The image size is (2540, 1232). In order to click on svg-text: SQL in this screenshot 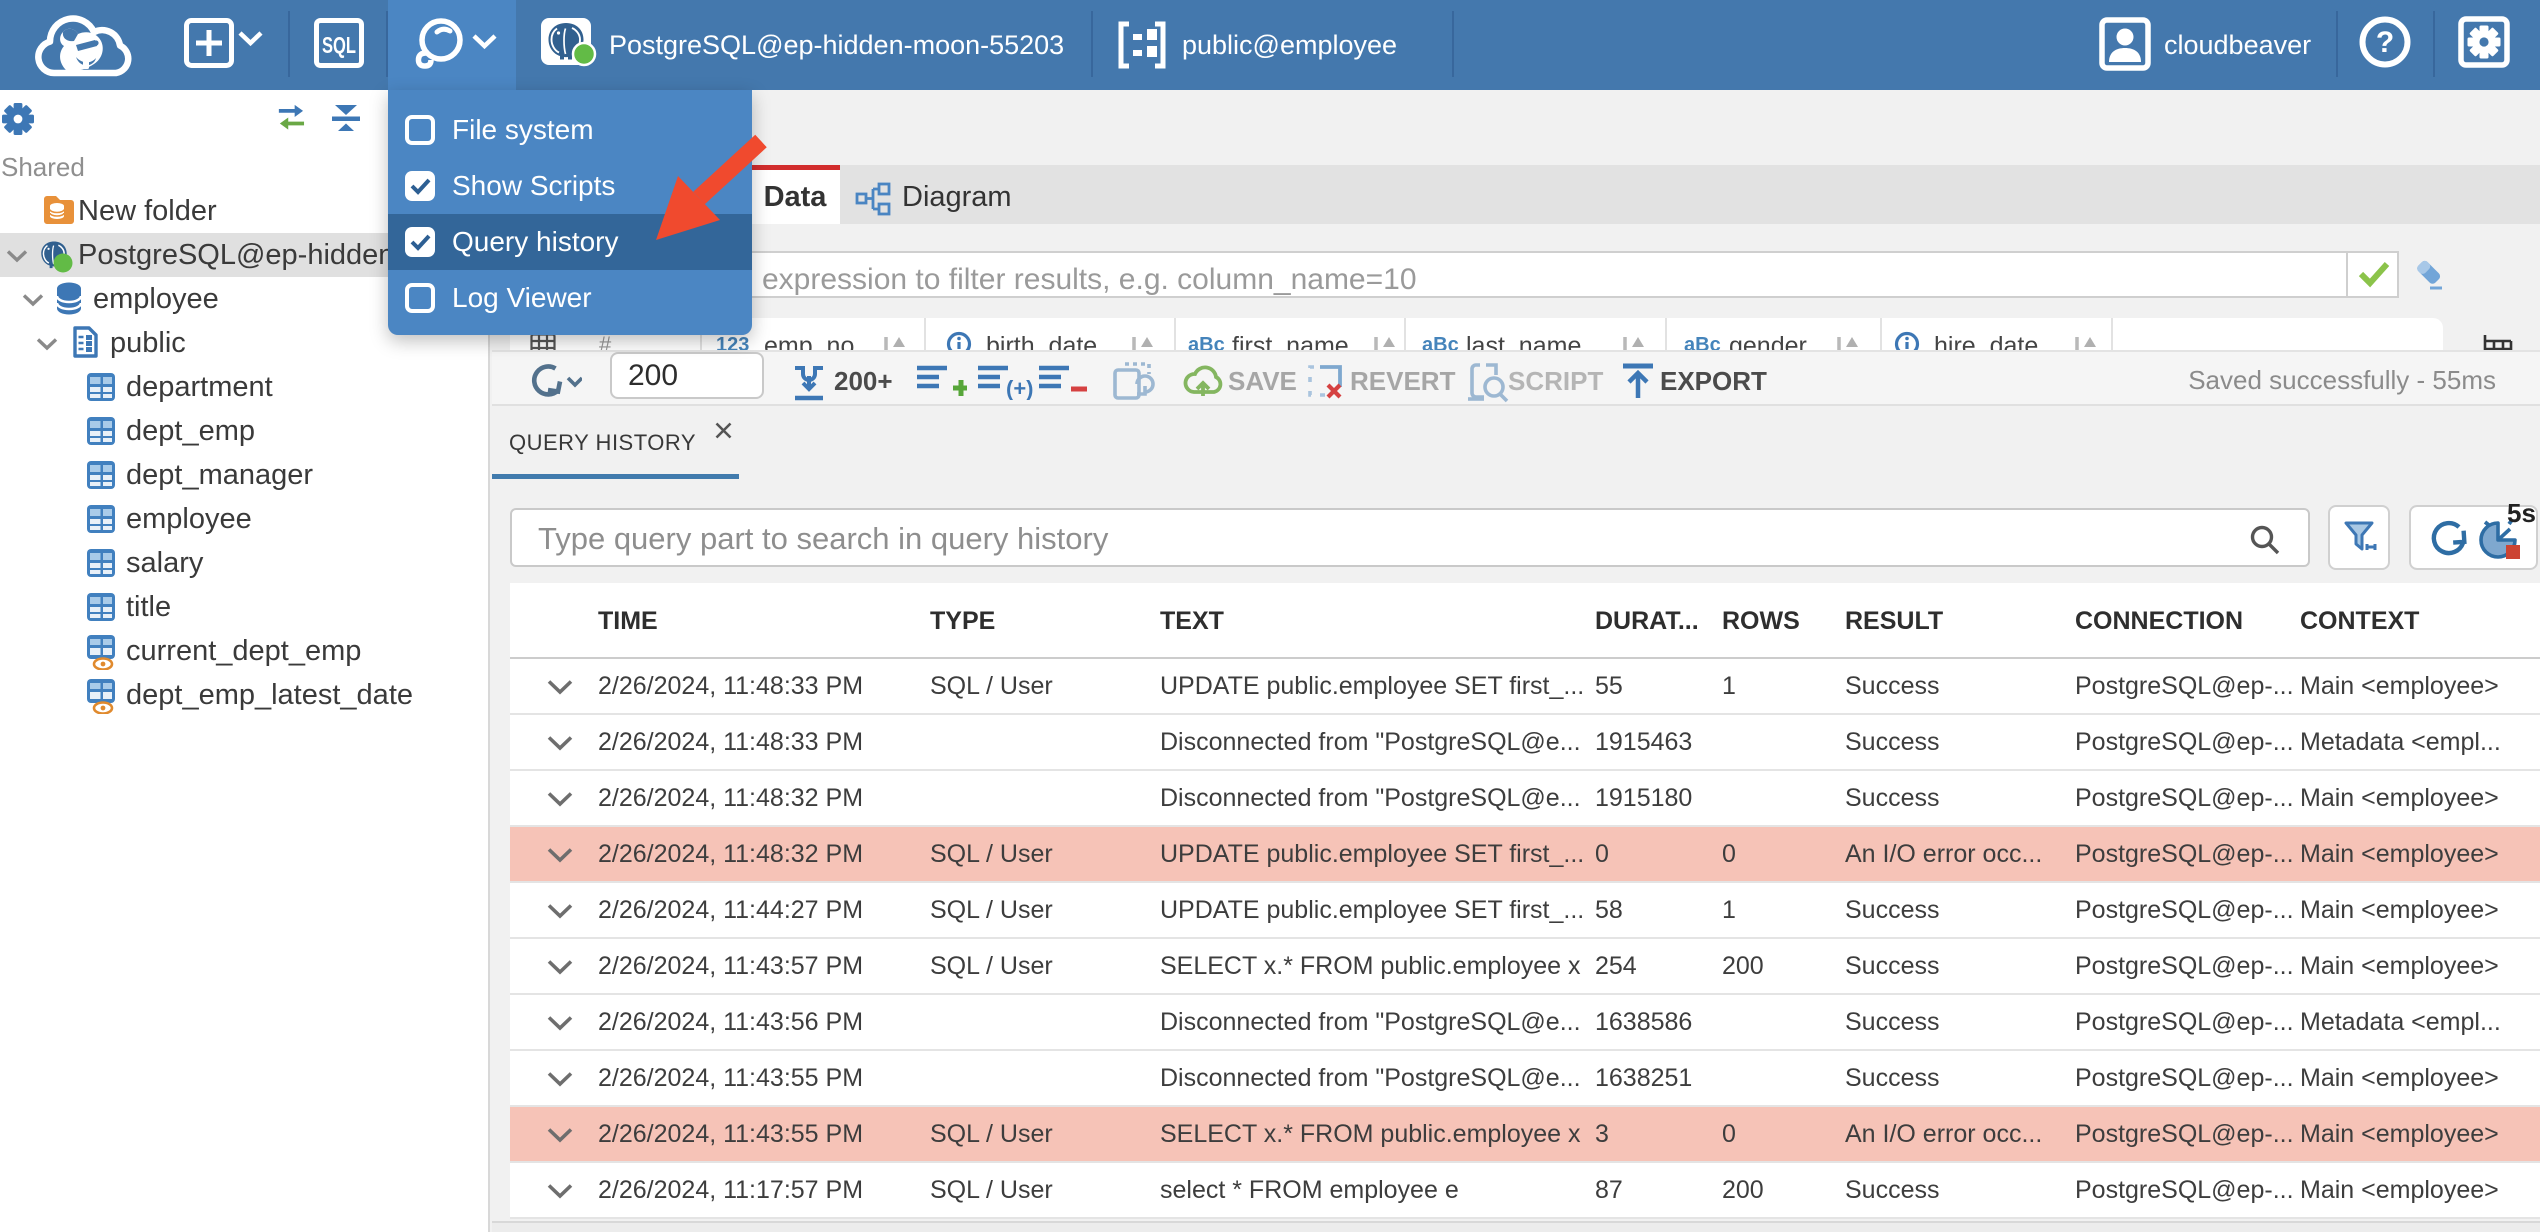, I will do `click(339, 45)`.